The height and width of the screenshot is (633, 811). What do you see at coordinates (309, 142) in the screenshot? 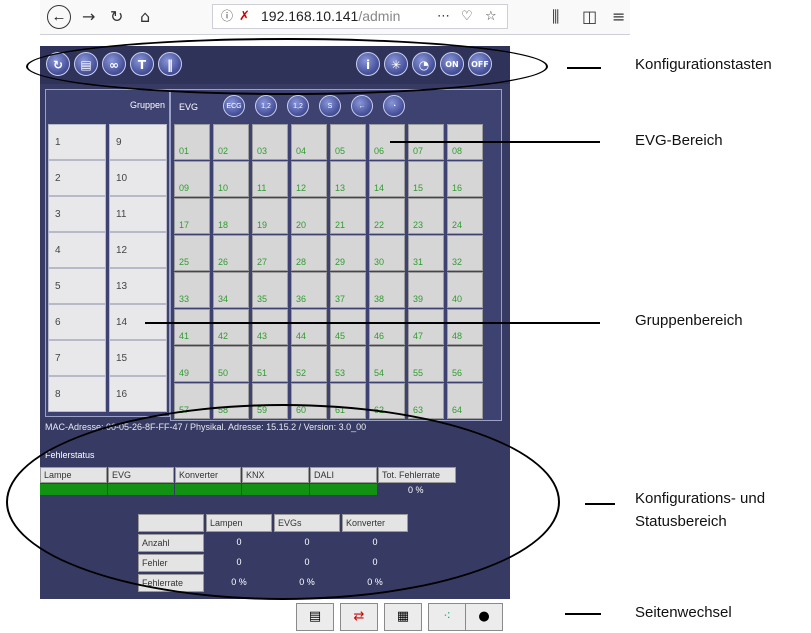
I see `evg-cell-04: 04` at bounding box center [309, 142].